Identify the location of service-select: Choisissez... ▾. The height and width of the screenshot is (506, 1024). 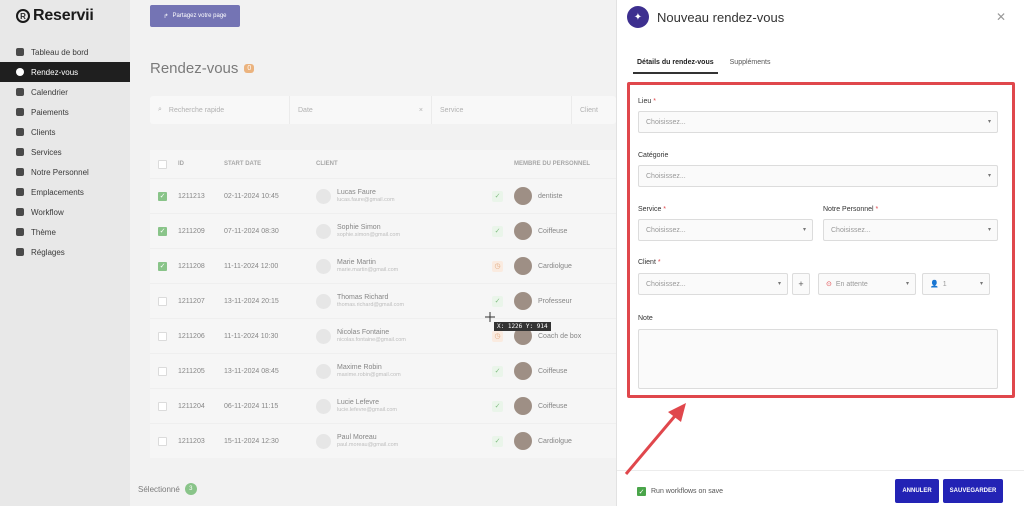
(725, 230).